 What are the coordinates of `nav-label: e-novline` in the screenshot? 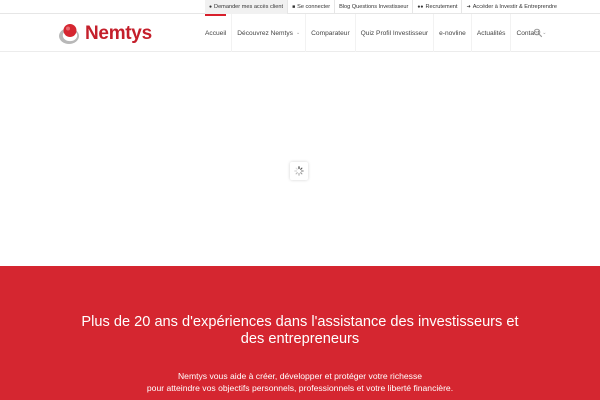 It's located at (452, 33).